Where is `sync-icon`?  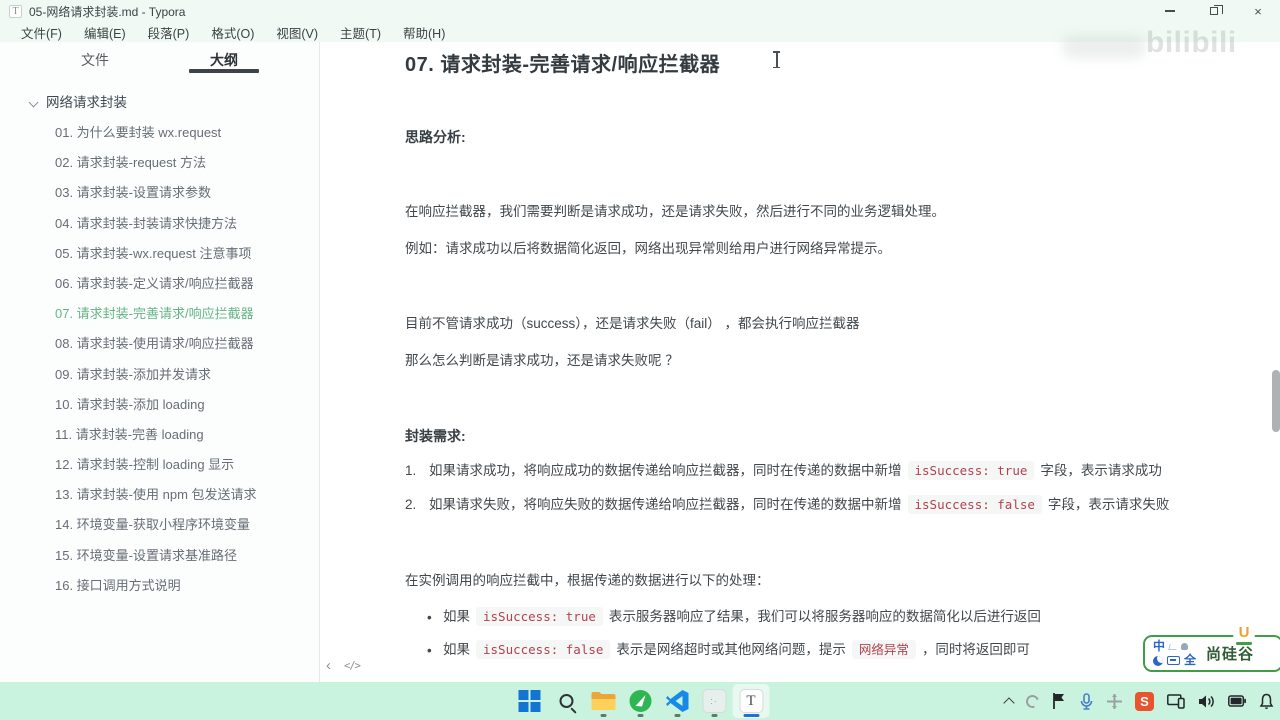 sync-icon is located at coordinates (1032, 701).